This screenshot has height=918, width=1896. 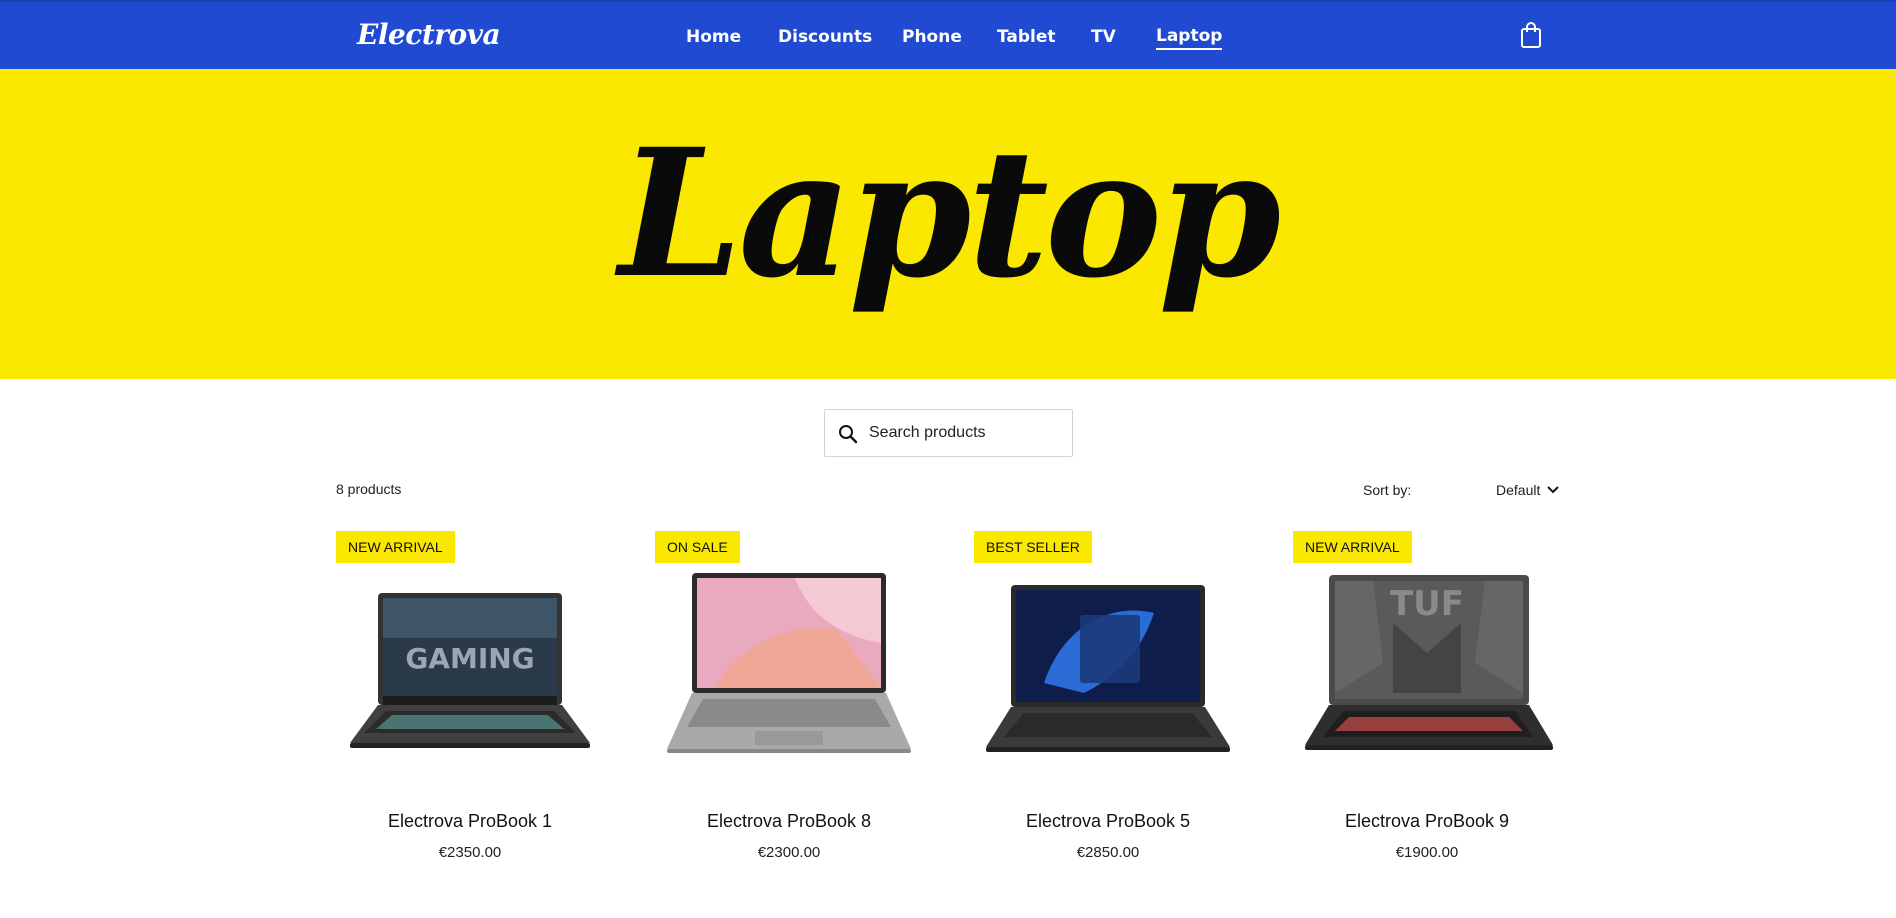 What do you see at coordinates (1108, 821) in the screenshot?
I see `product-name: Electrova ProBook 5` at bounding box center [1108, 821].